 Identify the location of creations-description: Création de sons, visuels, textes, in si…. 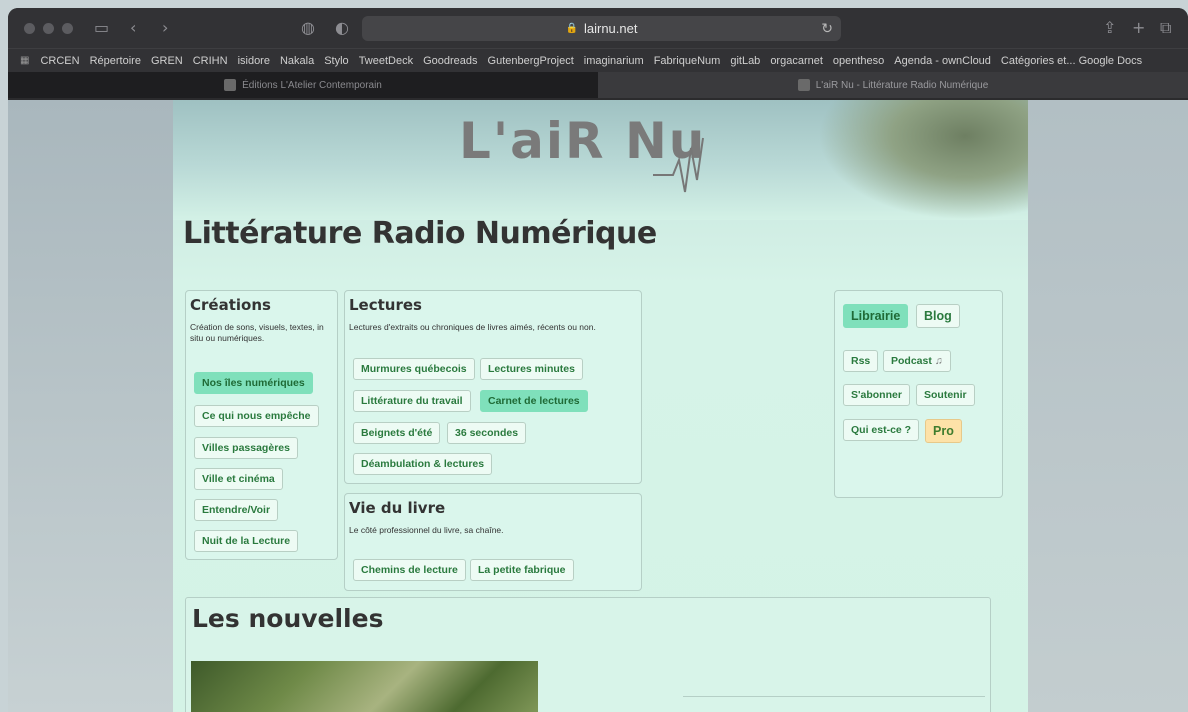
(257, 332).